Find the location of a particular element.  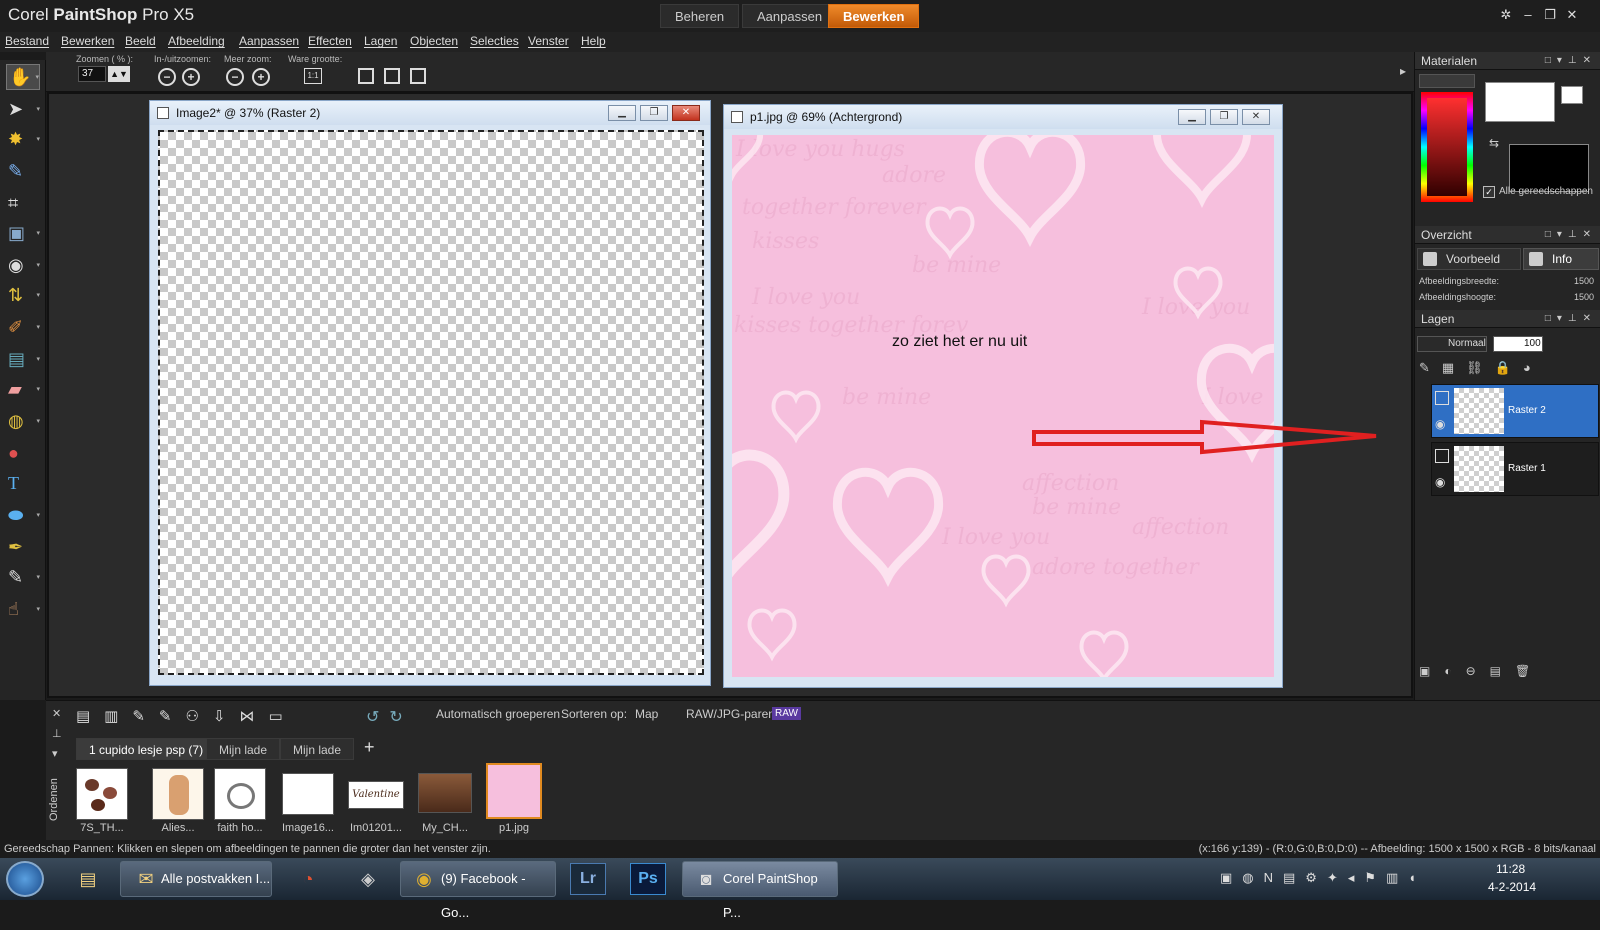

warp-brush-icon: ✎ ▾ is located at coordinates (23, 577).